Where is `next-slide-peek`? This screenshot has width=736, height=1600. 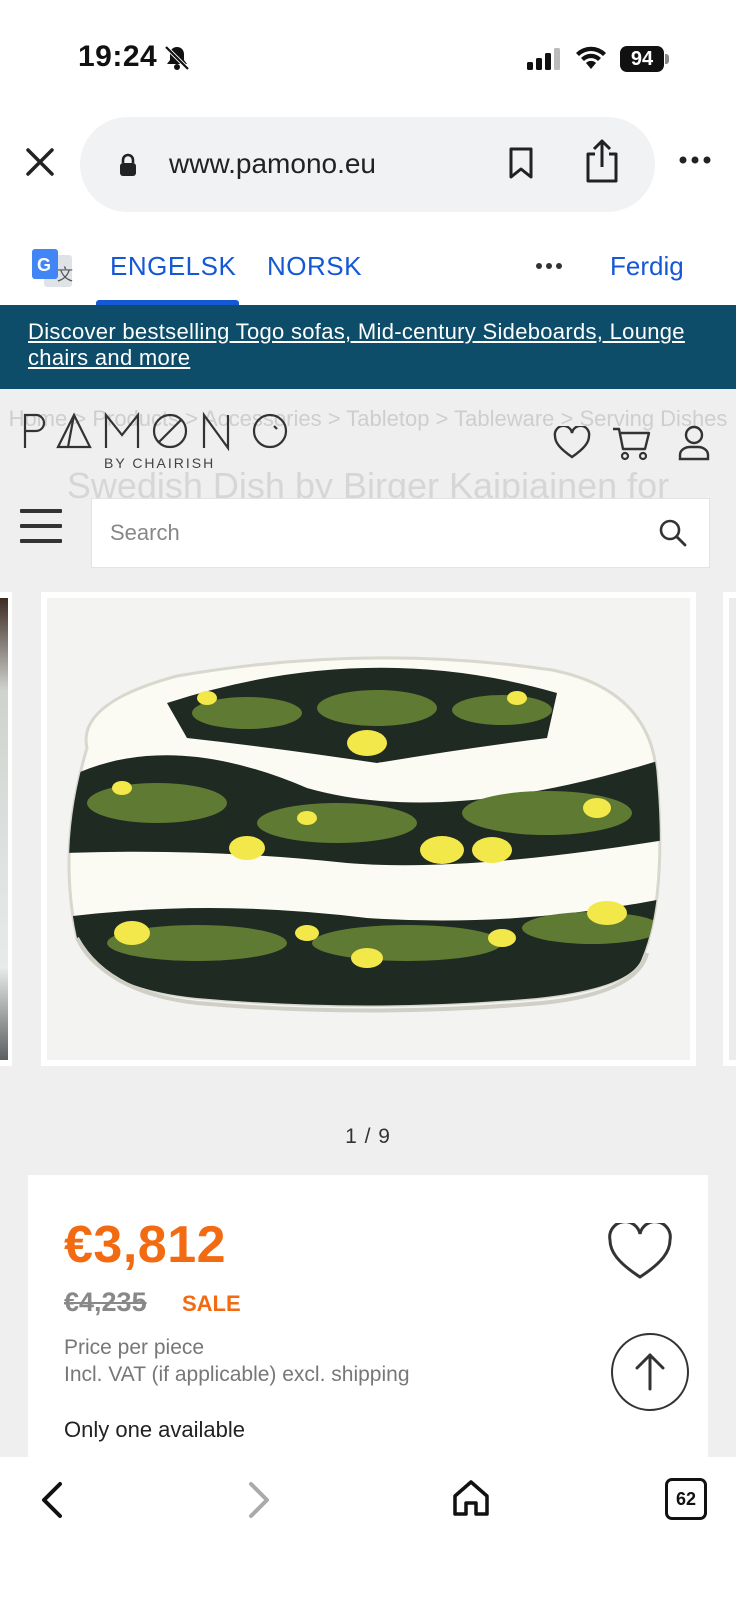 next-slide-peek is located at coordinates (729, 829).